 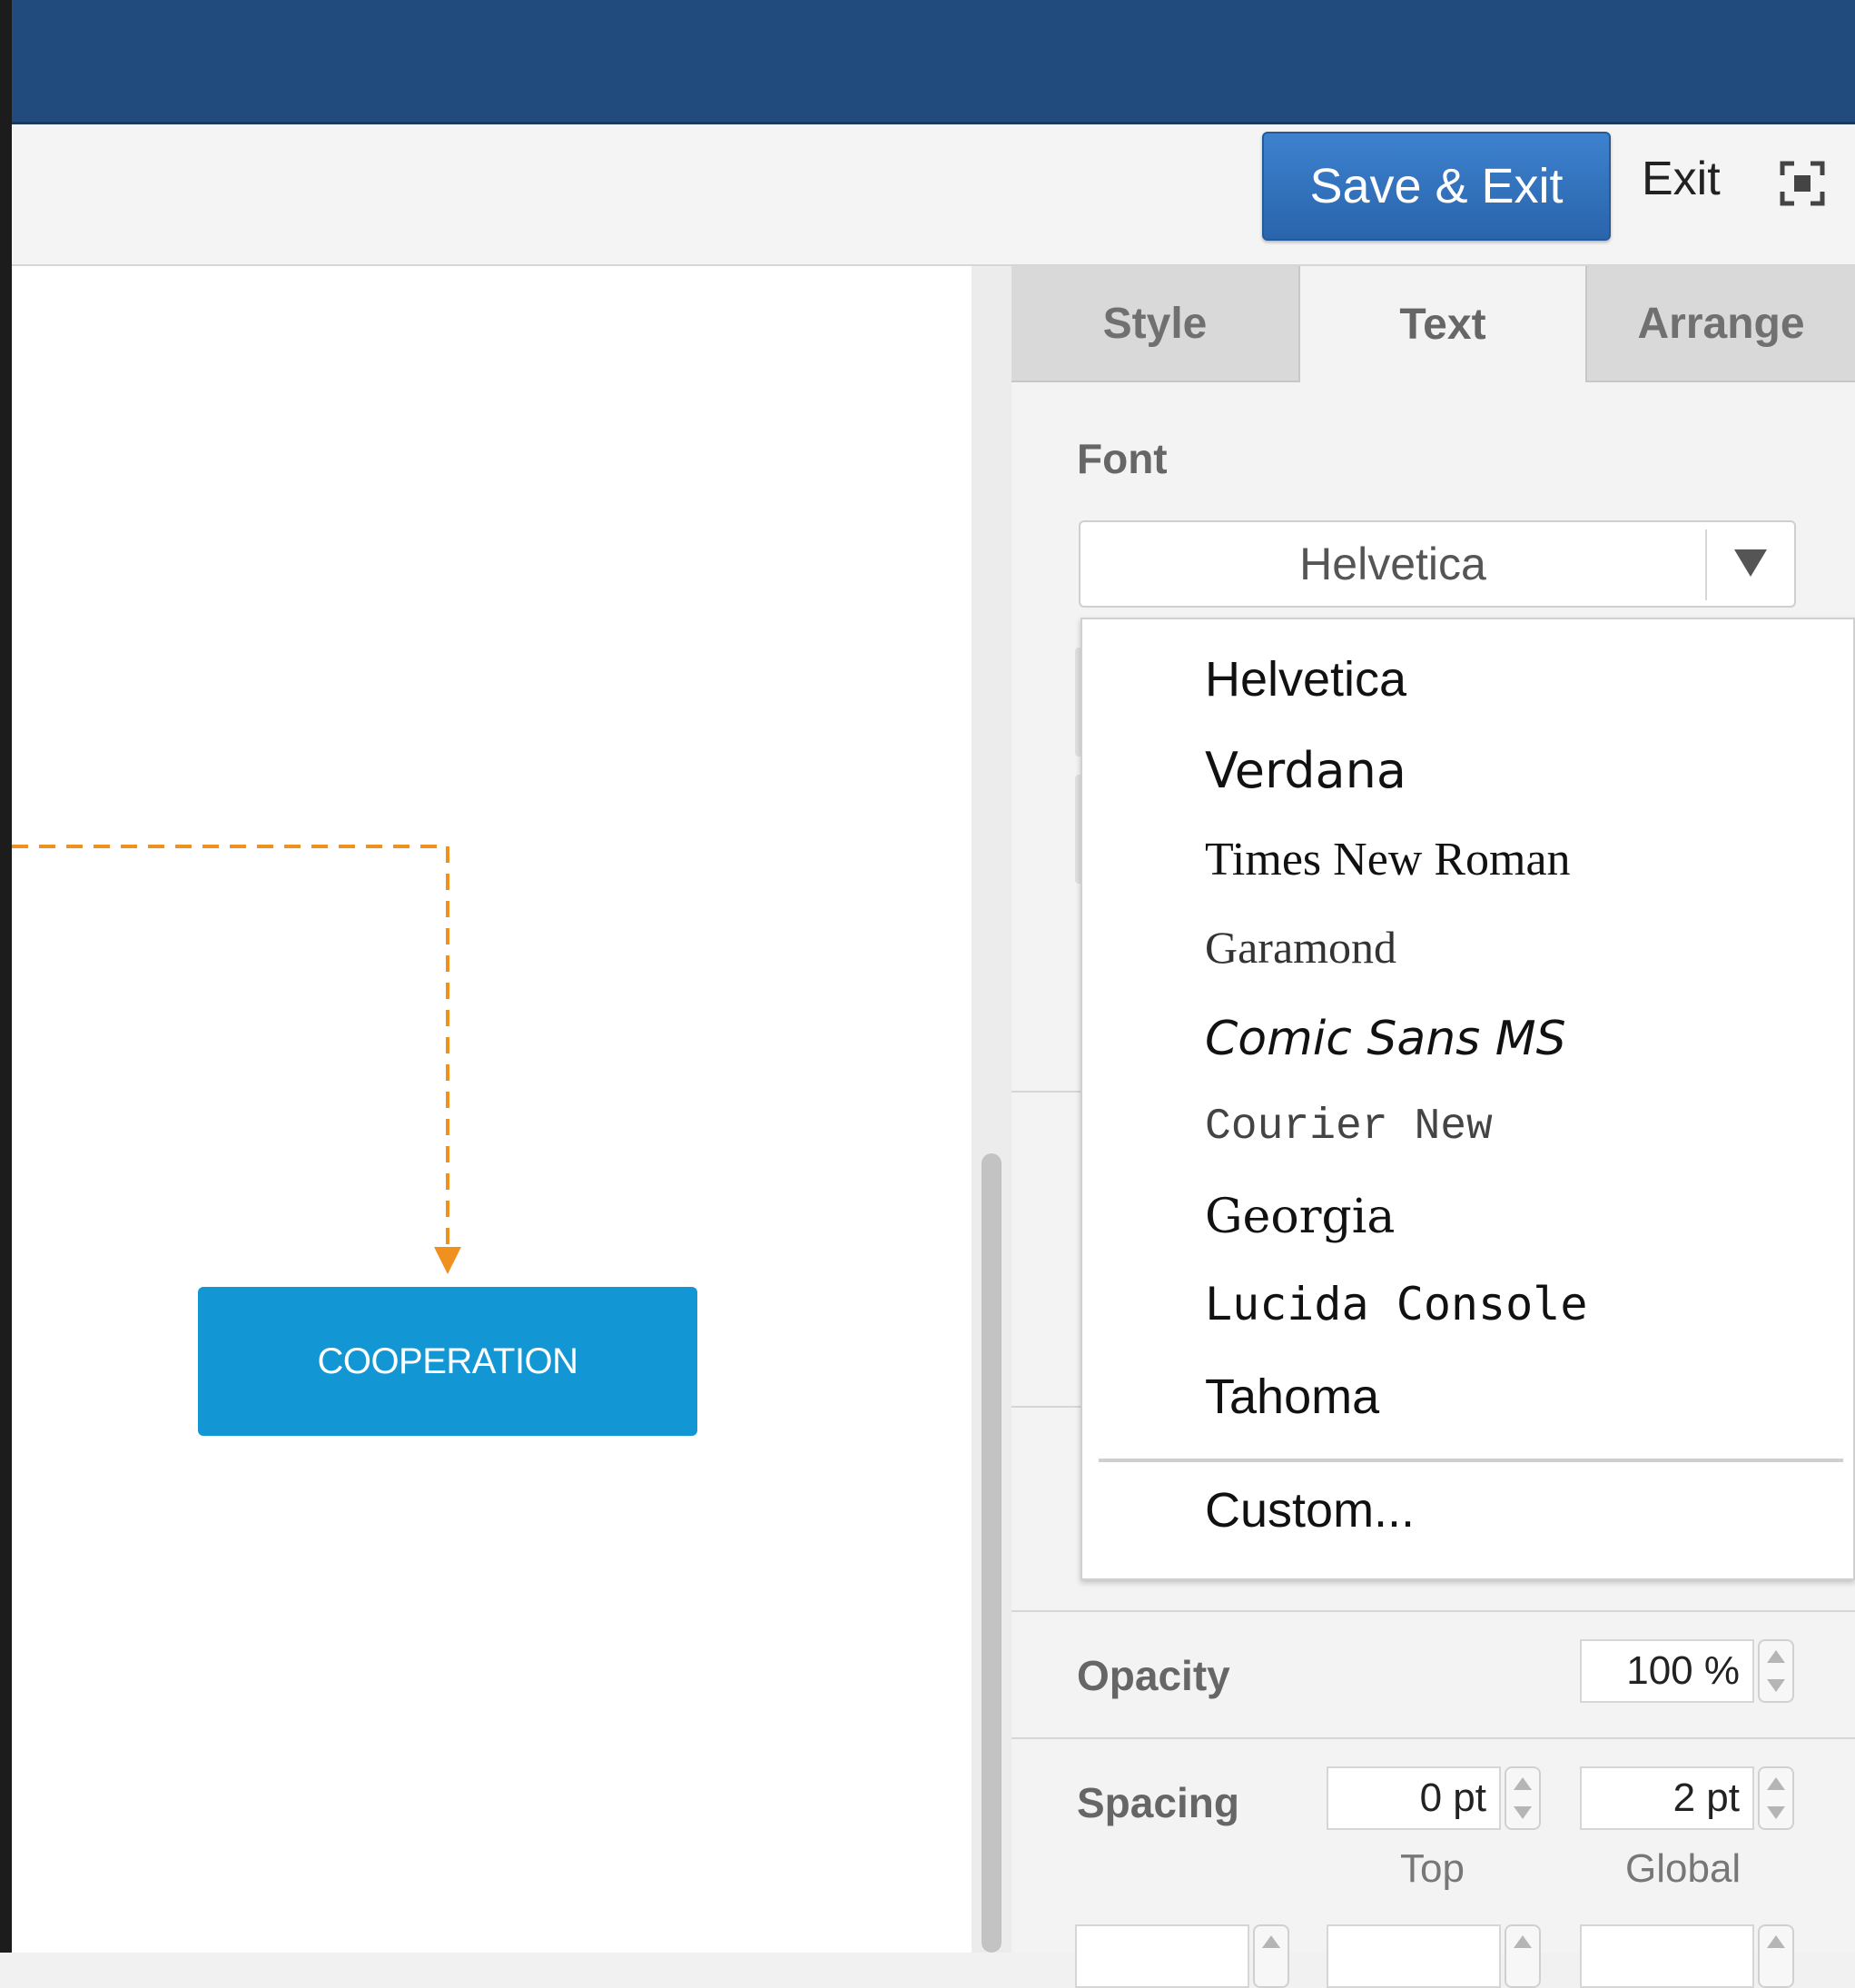 What do you see at coordinates (1300, 1217) in the screenshot?
I see `font-option-georgia: Georgia` at bounding box center [1300, 1217].